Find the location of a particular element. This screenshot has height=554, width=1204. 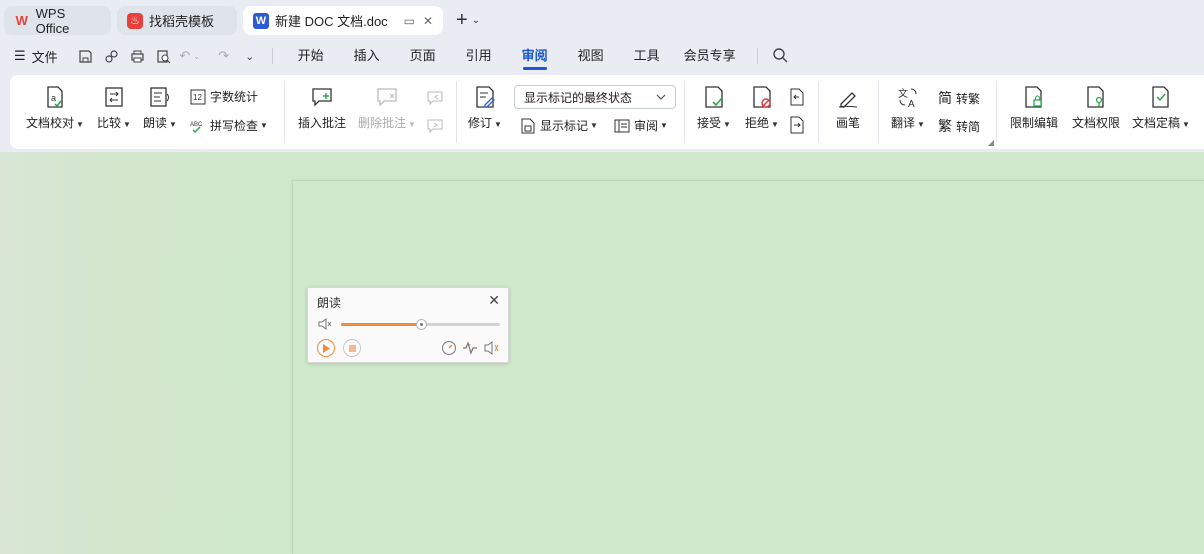

accept-label: 接受 is located at coordinates (709, 123).